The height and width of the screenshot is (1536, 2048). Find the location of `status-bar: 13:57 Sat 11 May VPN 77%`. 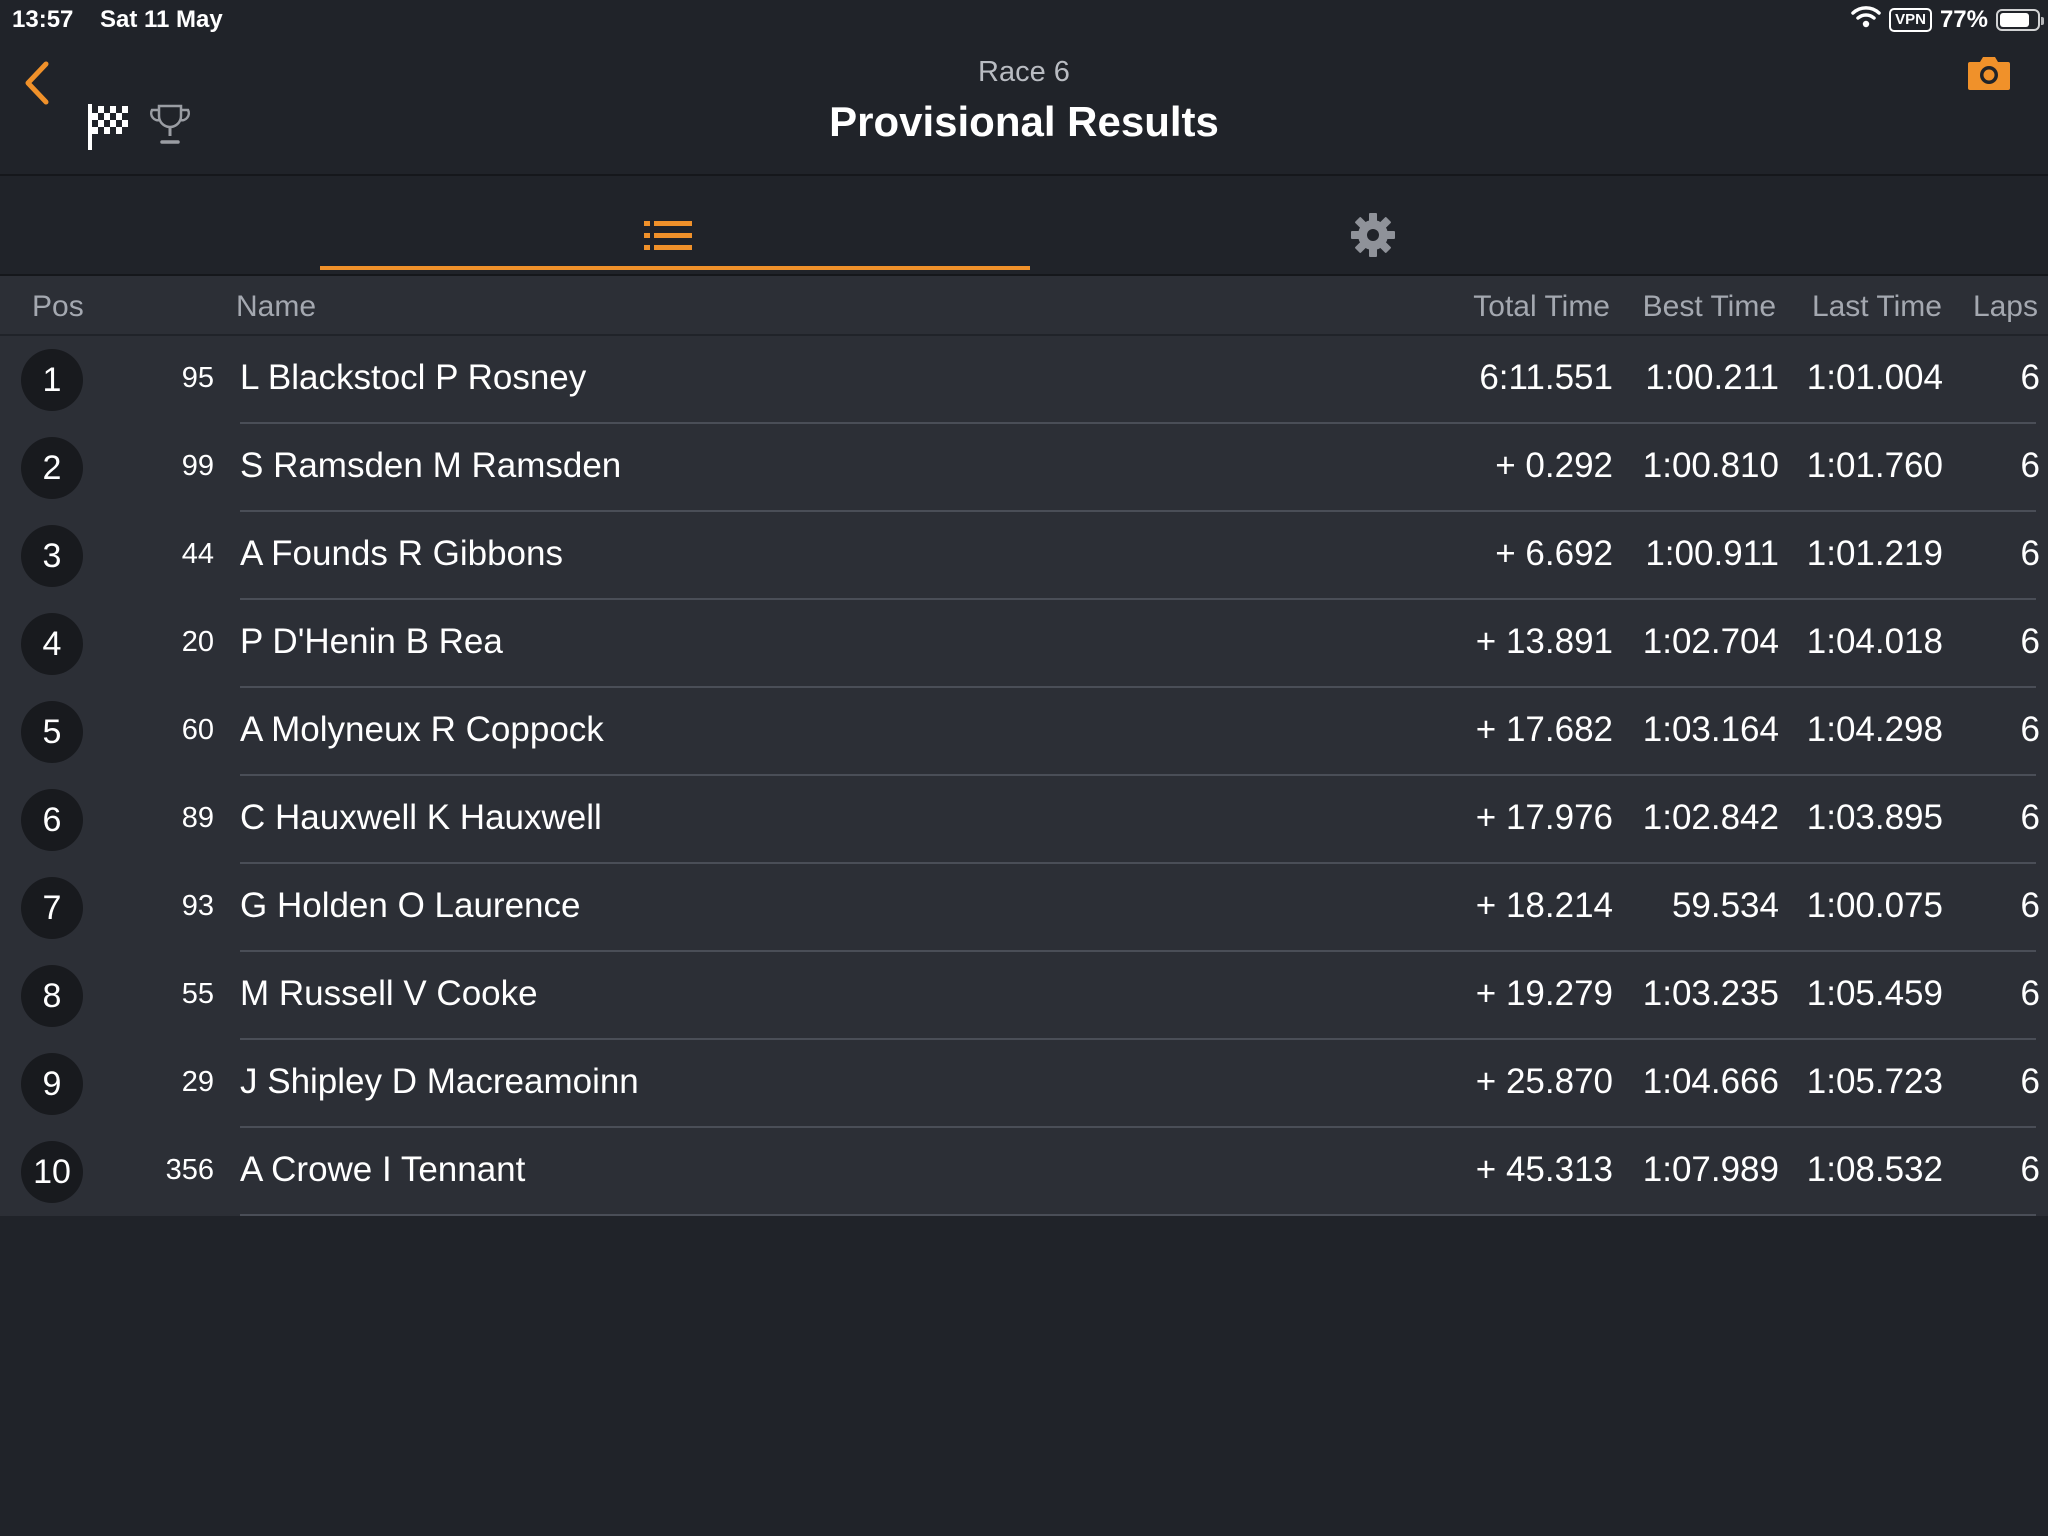

status-bar: 13:57 Sat 11 May VPN 77% is located at coordinates (1024, 20).